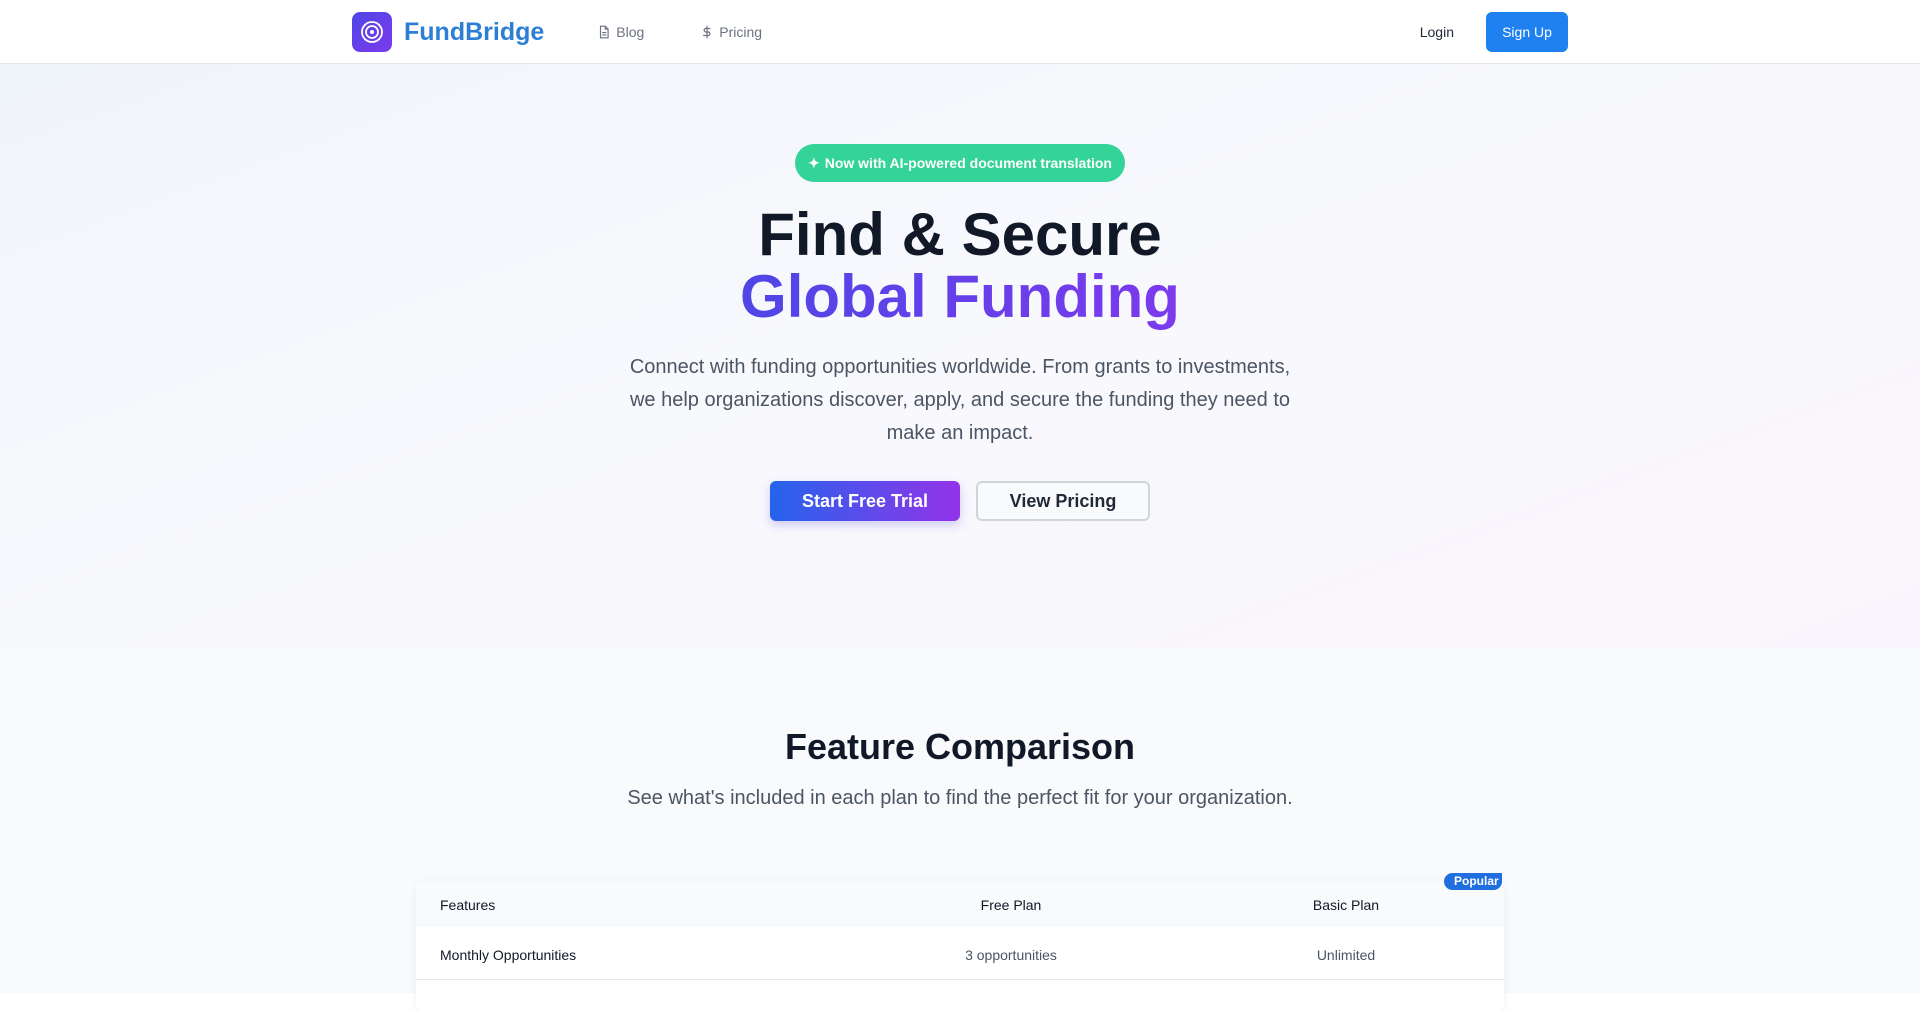 This screenshot has width=1920, height=1011. I want to click on login-link: Login, so click(1437, 32).